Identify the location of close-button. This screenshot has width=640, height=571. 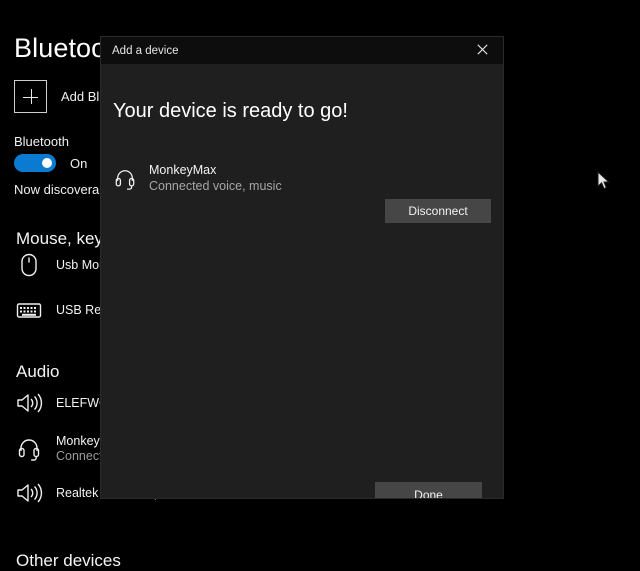
(482, 50).